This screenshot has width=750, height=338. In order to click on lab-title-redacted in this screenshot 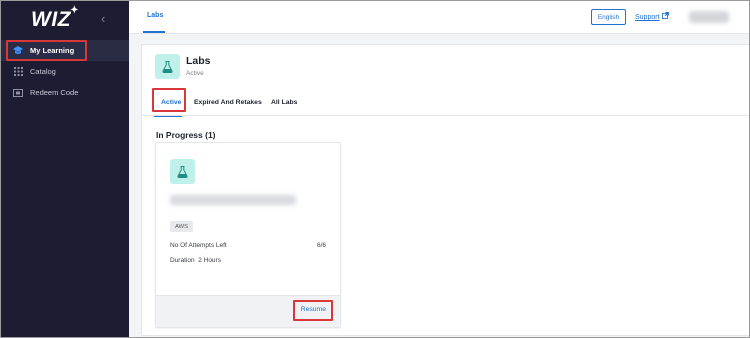, I will do `click(233, 200)`.